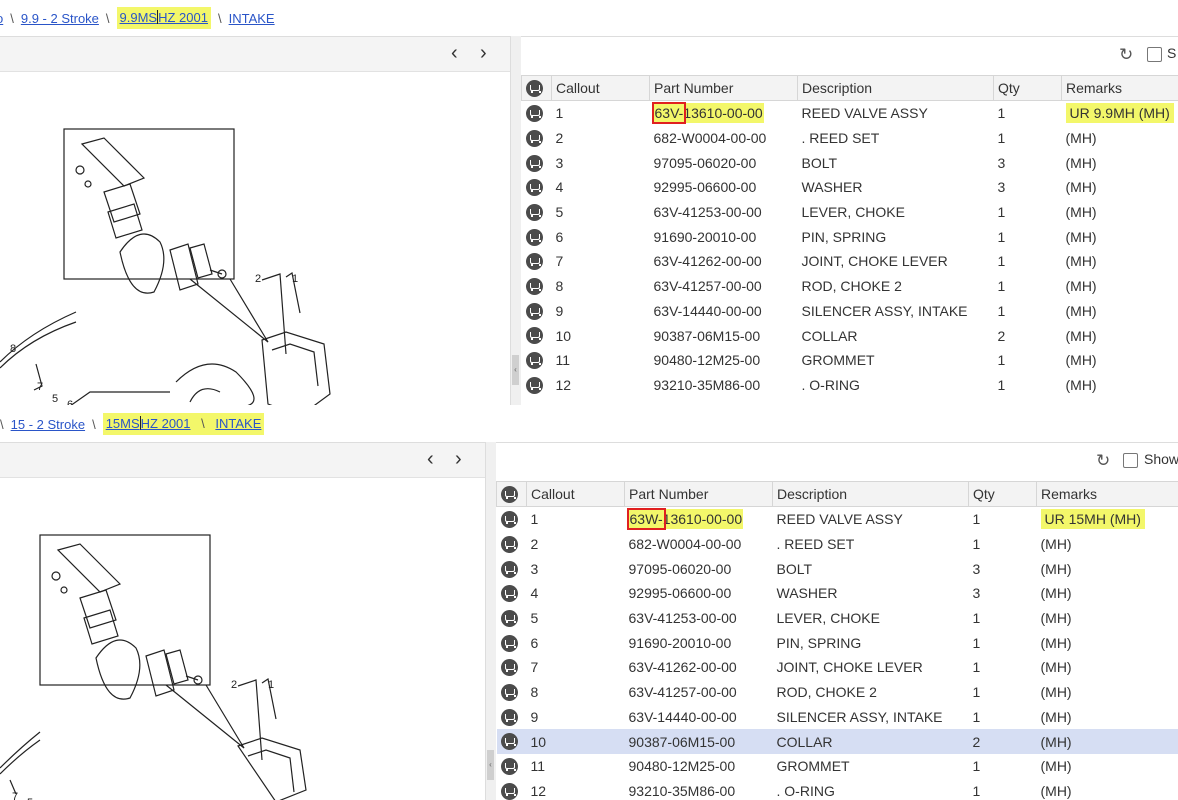  I want to click on breadcrumb-series-link: 15 - 2 Stroke, so click(48, 424).